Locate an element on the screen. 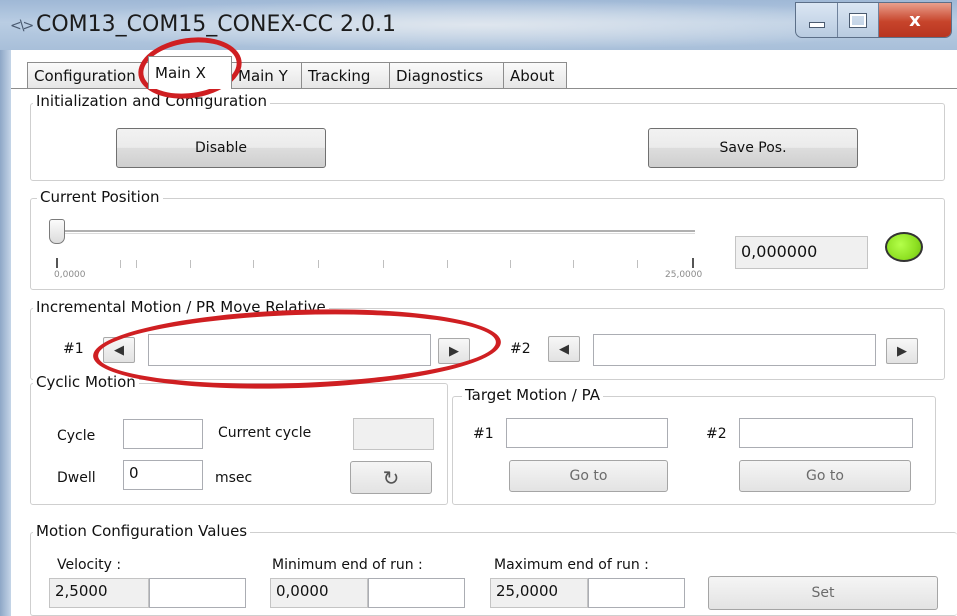 The height and width of the screenshot is (616, 957). tab-about: About is located at coordinates (535, 75).